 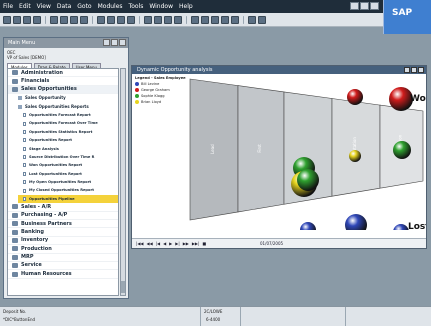 What do you see at coordinates (279, 243) in the screenshot?
I see `playback-controls: |◀◀ ◀◀ |◀ ◀ ▶ ▶| ▶▶ ▶▶| ■ 01/07/2005` at bounding box center [279, 243].